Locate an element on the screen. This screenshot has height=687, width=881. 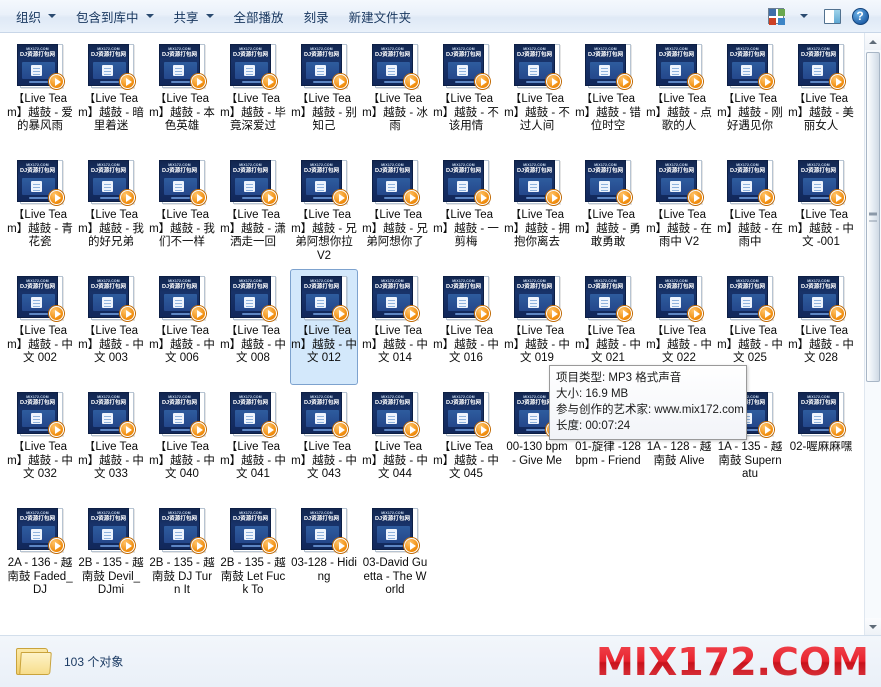
file-tile: MIX172.COM DJ资源打包网 【Live Team】越鼓 - 中文 -001 is located at coordinates (821, 211).